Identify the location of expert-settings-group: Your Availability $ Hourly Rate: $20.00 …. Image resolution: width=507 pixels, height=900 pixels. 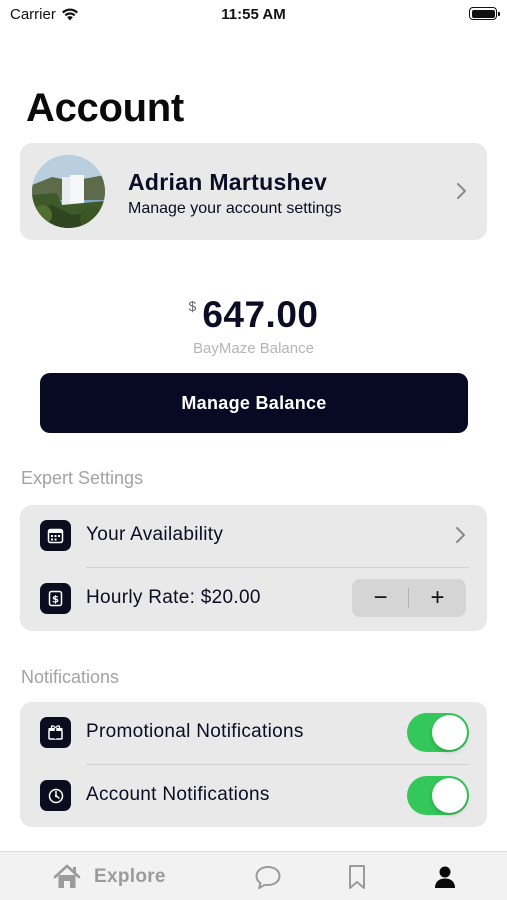
(253, 568).